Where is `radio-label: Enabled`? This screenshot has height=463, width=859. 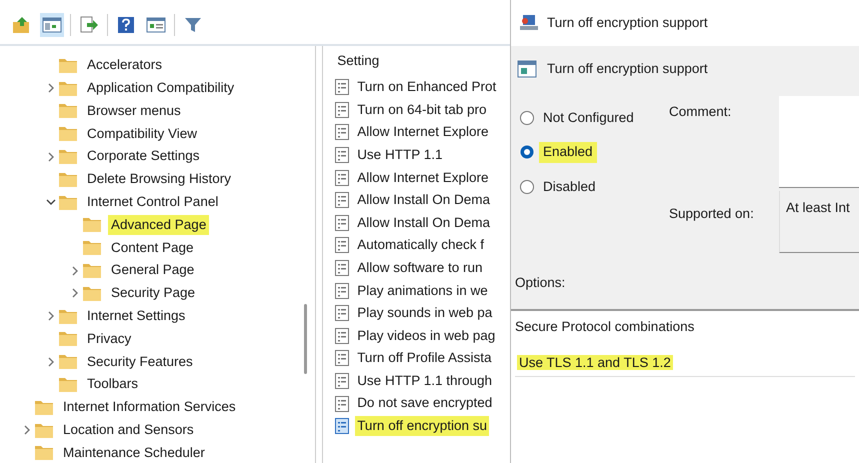 radio-label: Enabled is located at coordinates (568, 152).